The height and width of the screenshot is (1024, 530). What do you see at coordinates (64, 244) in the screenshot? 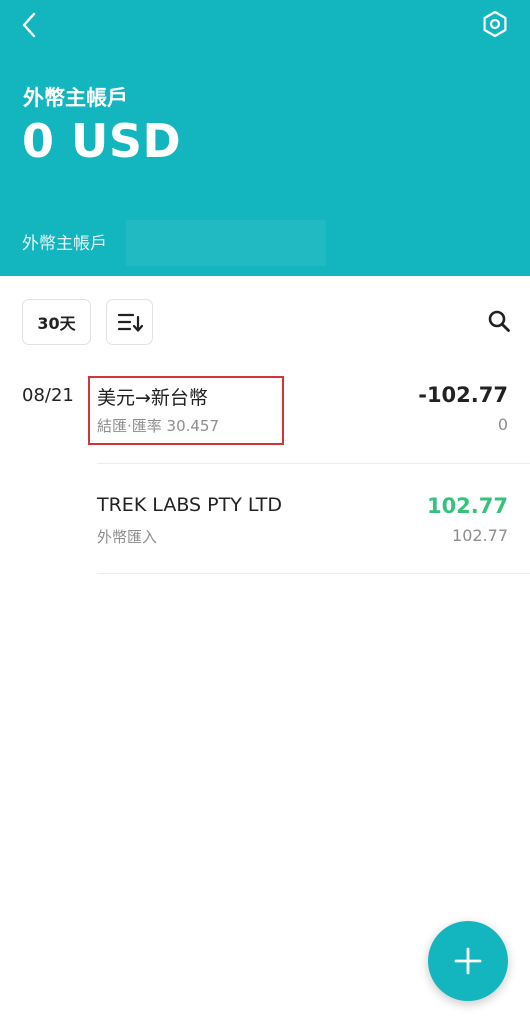
I see `account-number-label: 外幣主帳戶` at bounding box center [64, 244].